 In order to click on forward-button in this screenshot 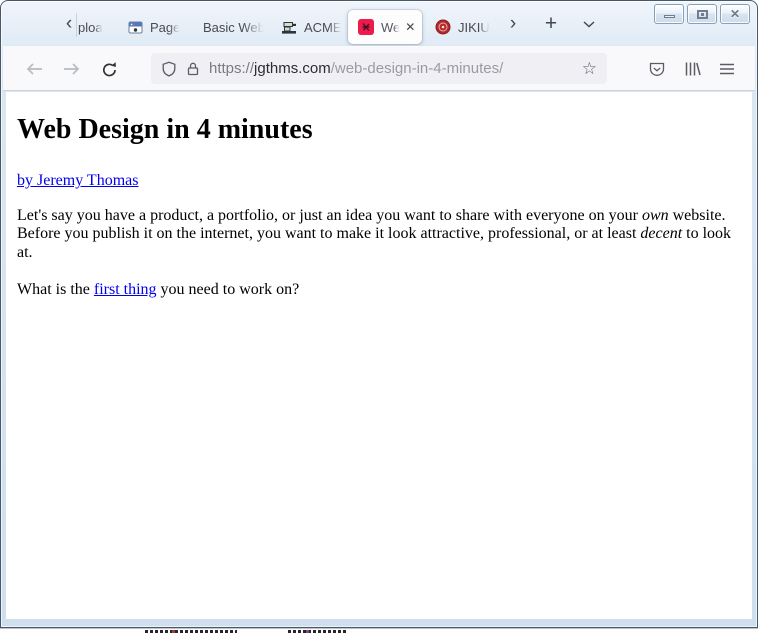, I will do `click(71, 69)`.